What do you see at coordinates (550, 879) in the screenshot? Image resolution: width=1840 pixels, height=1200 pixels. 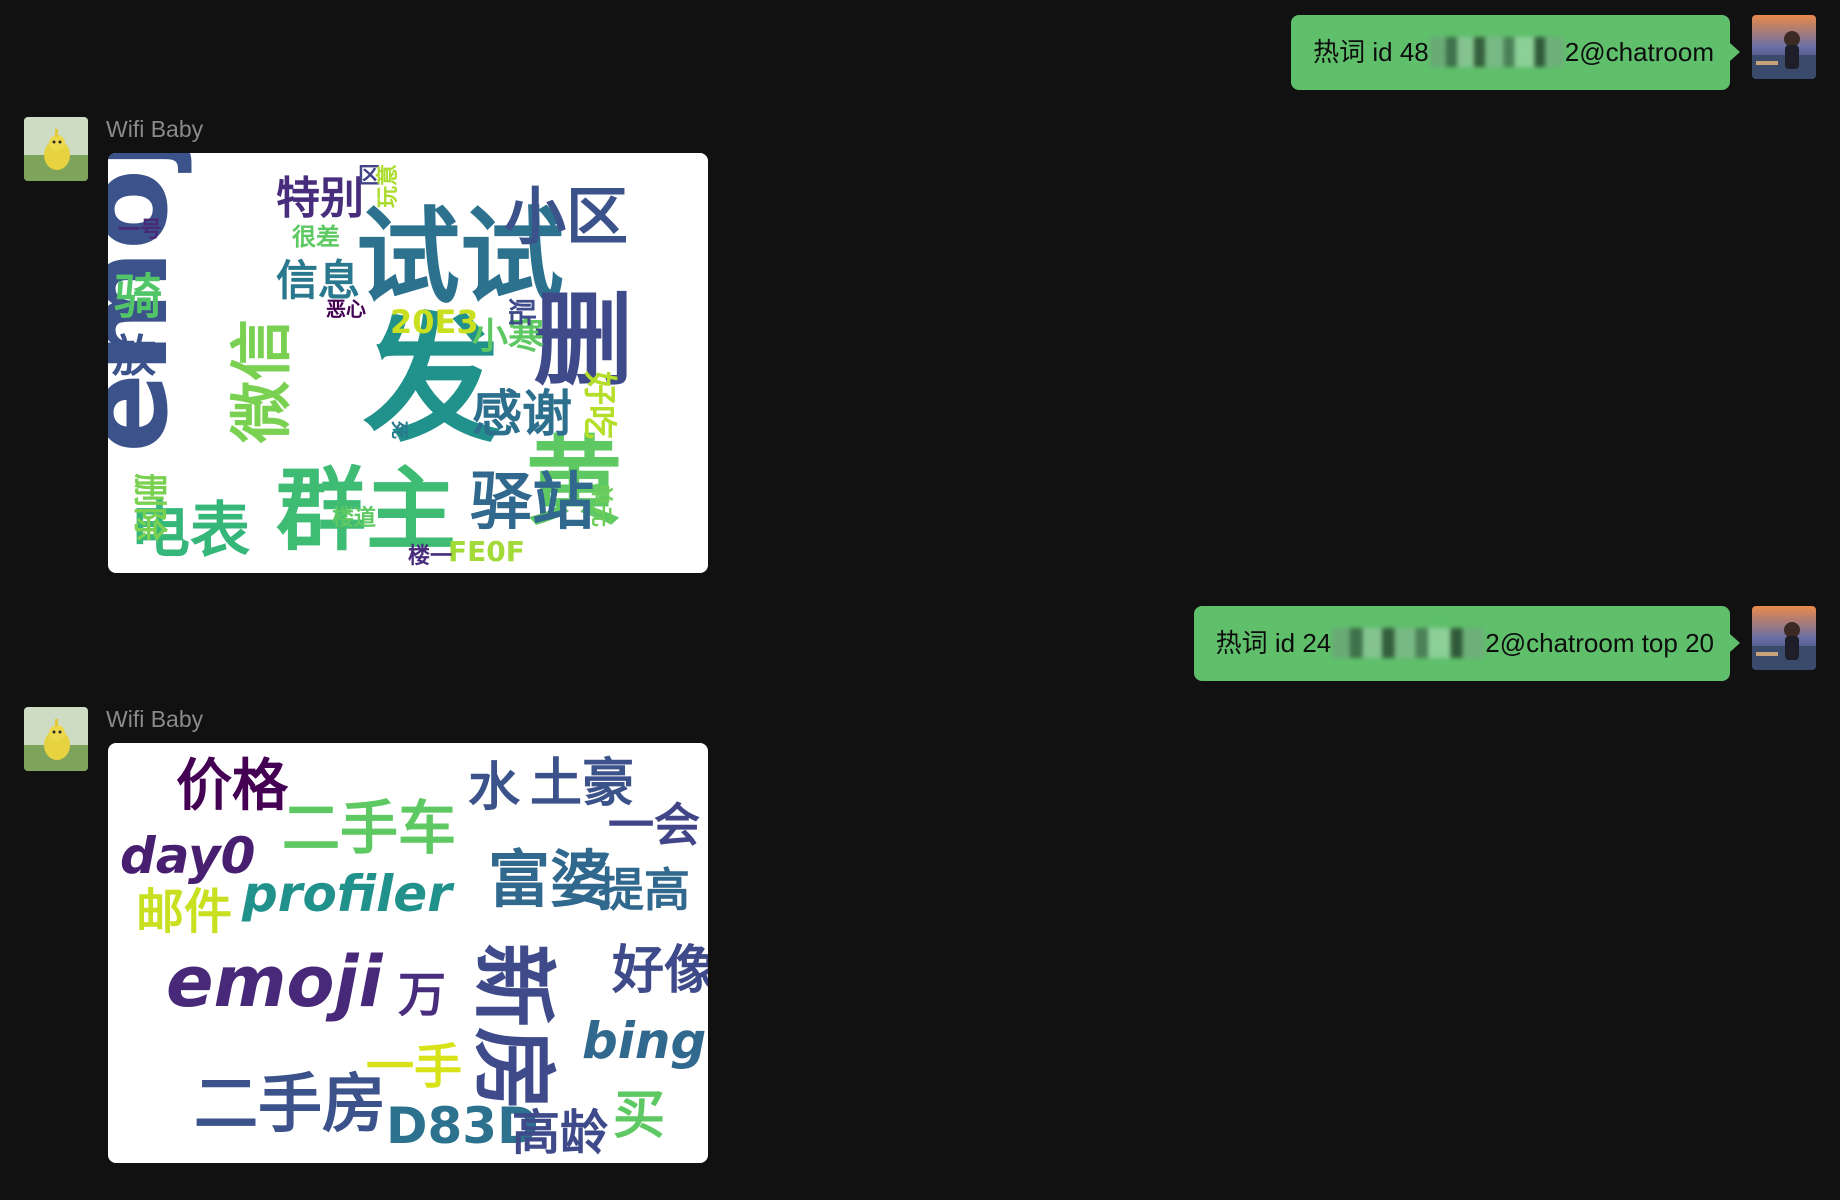 I see `wordcloud-word: 富婆` at bounding box center [550, 879].